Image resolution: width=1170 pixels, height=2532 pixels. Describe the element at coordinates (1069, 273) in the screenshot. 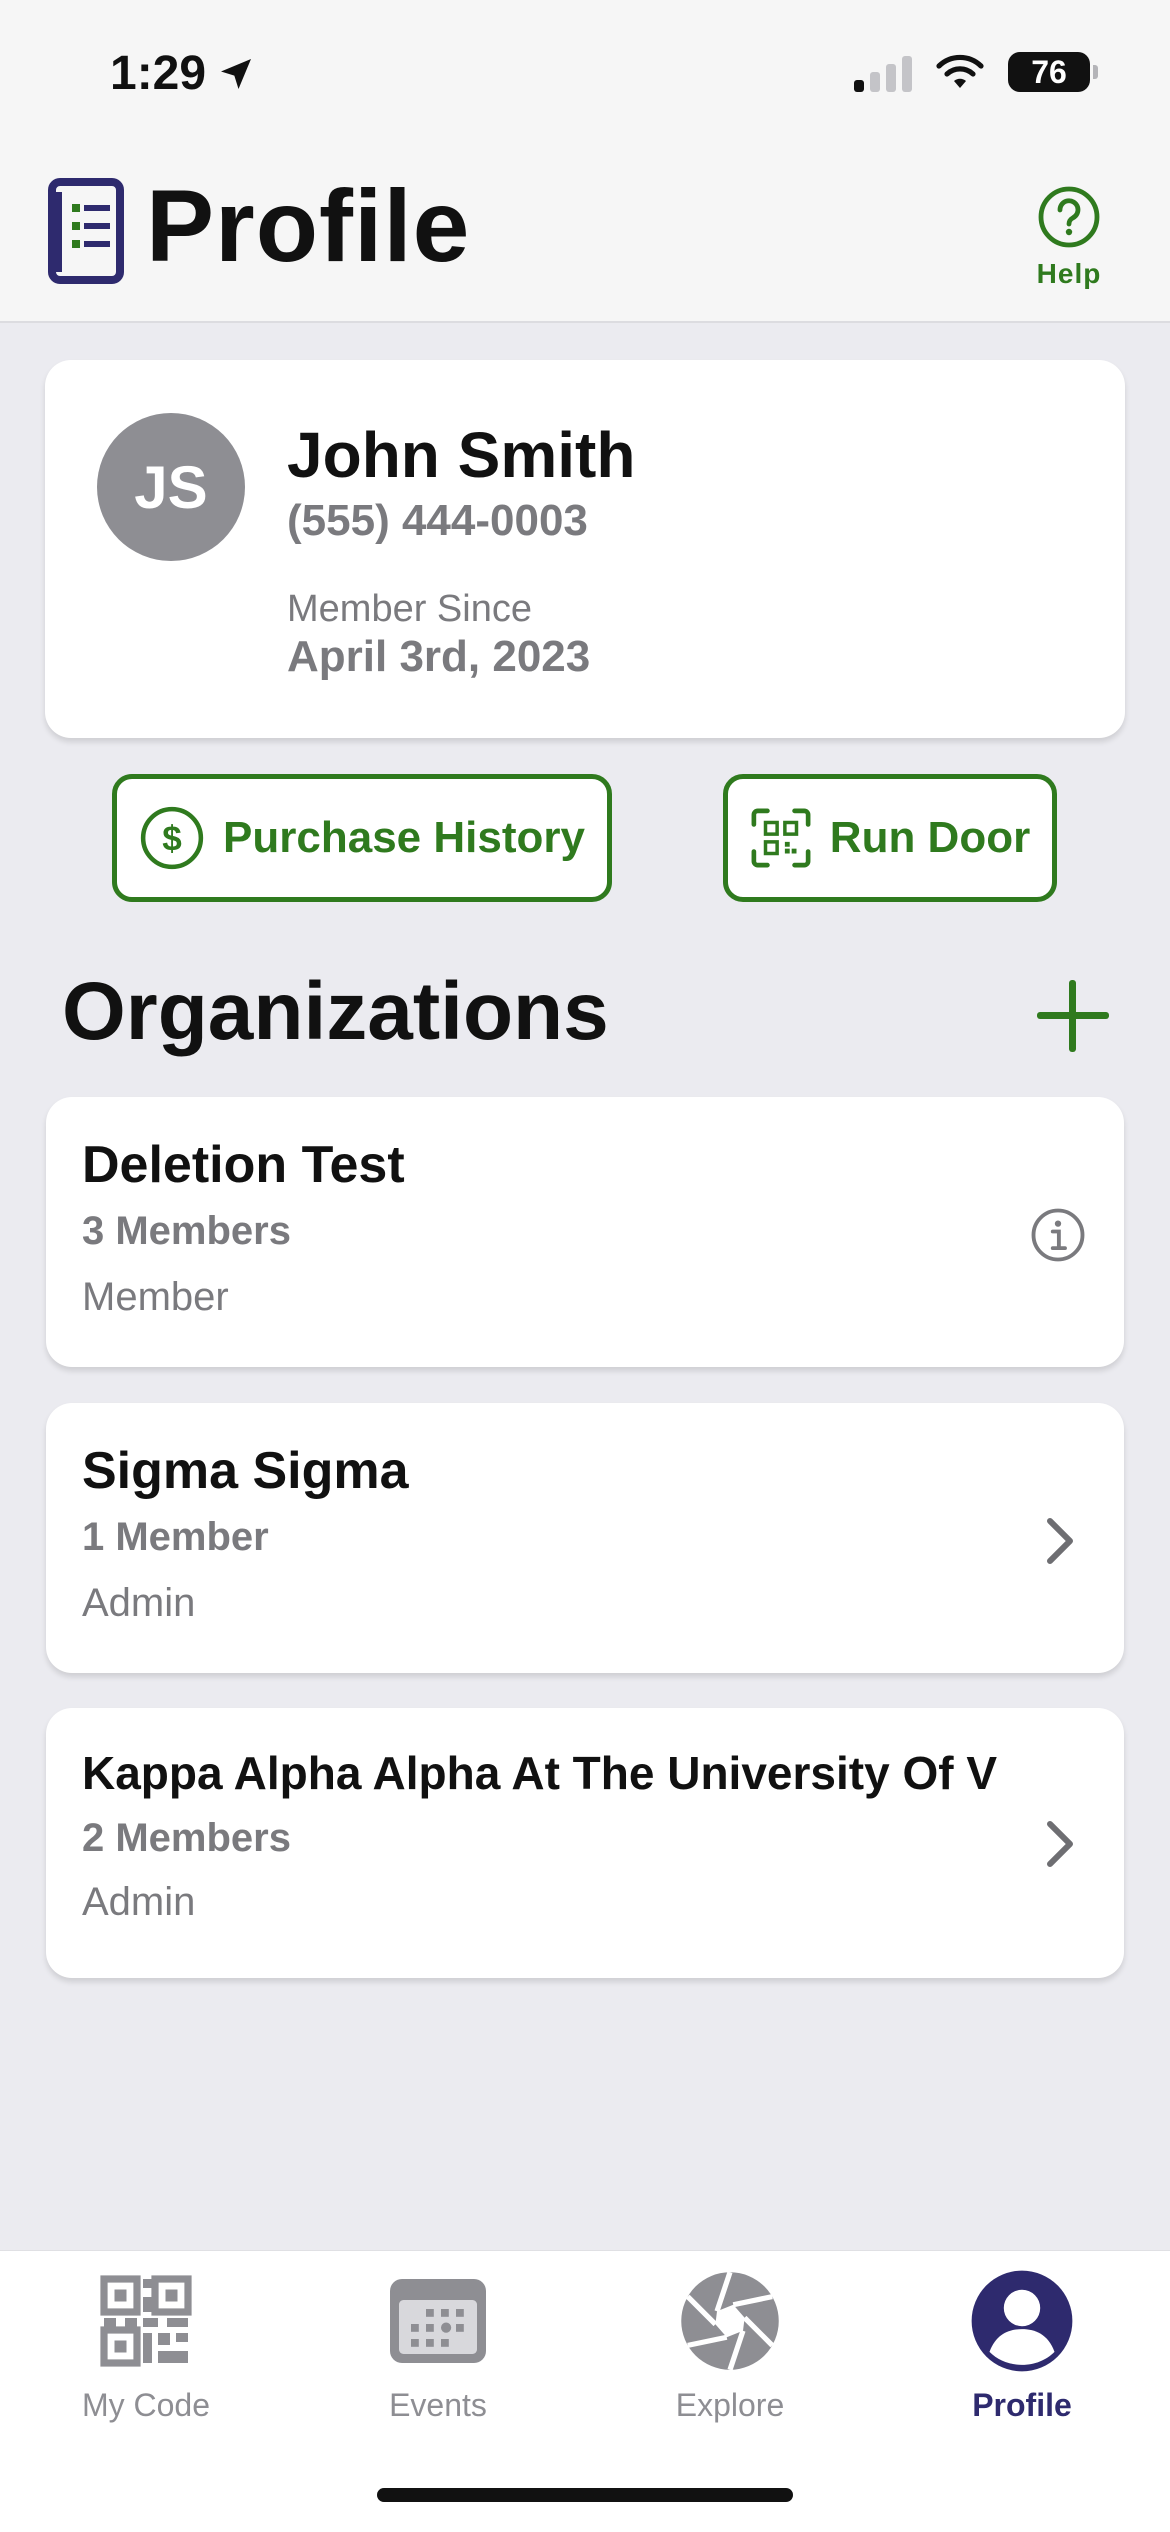

I see `help-label: Help` at that location.